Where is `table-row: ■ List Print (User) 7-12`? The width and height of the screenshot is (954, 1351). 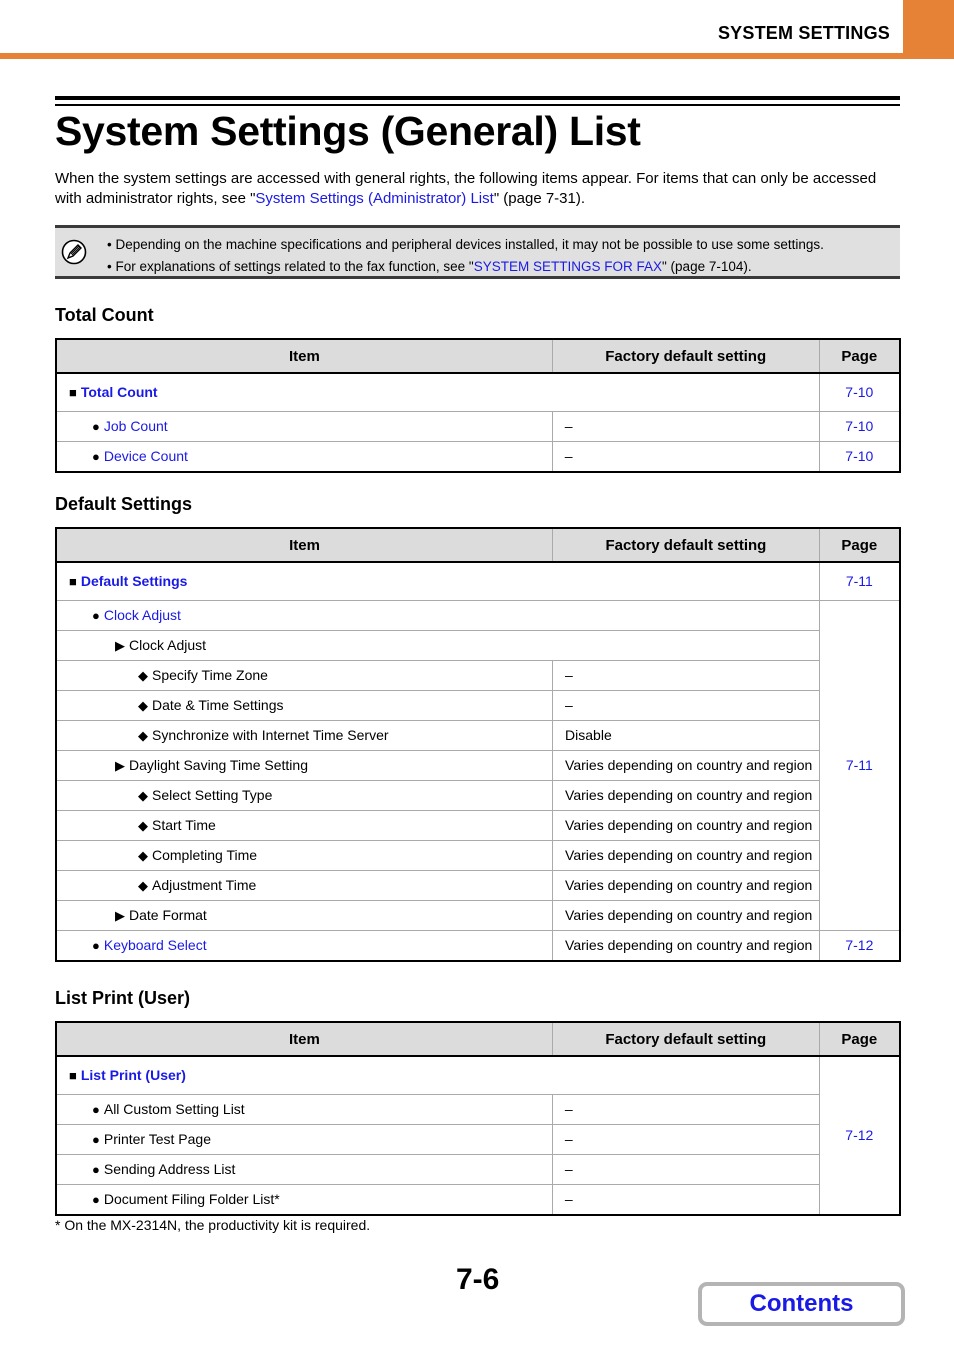 table-row: ■ List Print (User) 7-12 is located at coordinates (478, 1135).